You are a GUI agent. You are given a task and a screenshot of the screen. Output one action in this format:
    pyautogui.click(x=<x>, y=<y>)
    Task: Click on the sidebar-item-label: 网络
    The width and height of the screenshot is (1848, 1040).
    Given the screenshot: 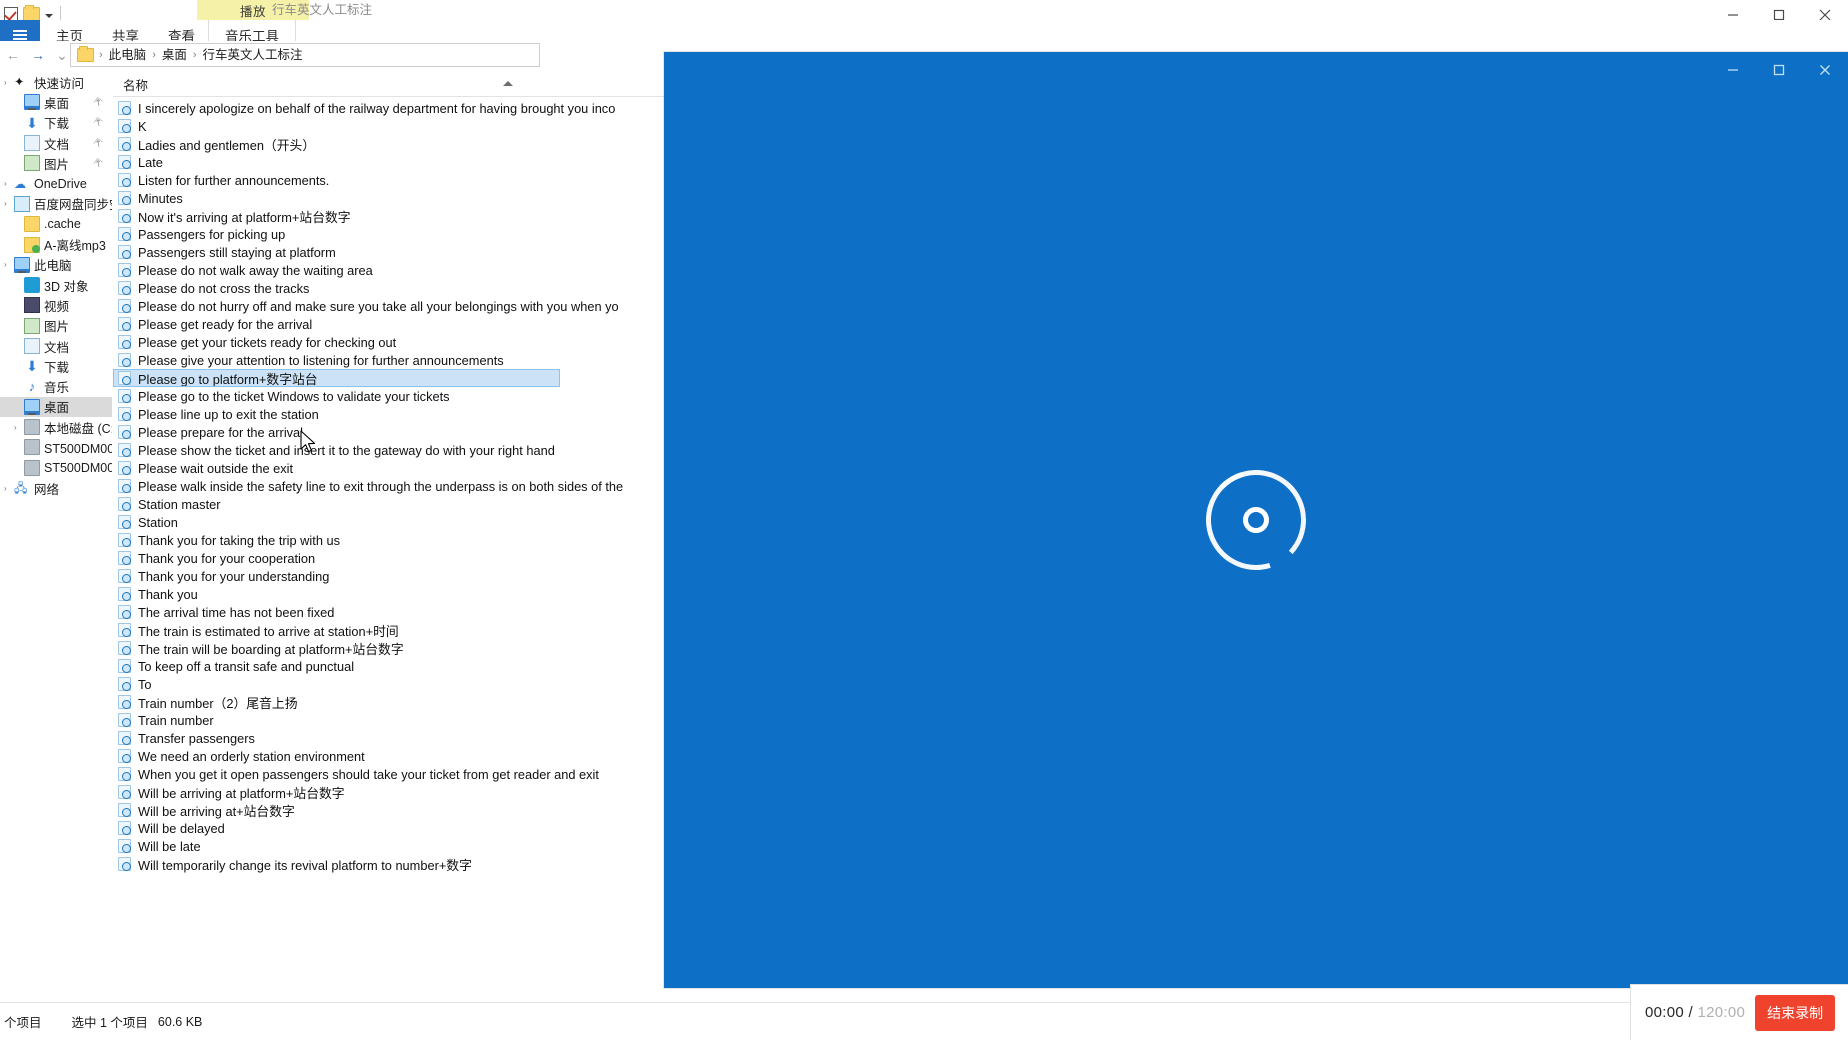 What is the action you would take?
    pyautogui.click(x=47, y=489)
    